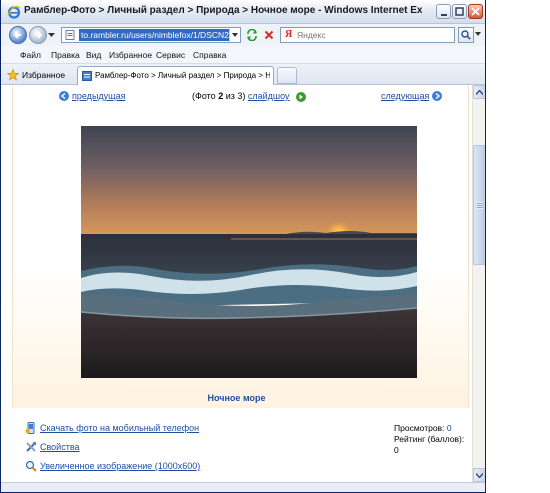 This screenshot has height=493, width=550. I want to click on next-photo-link: следующая, so click(412, 96).